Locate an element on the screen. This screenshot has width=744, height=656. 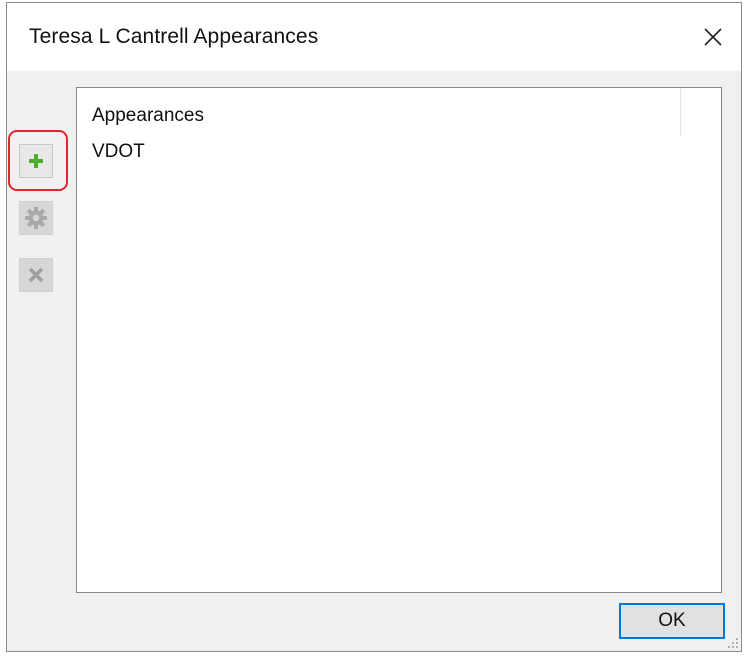
gear-icon is located at coordinates (36, 218).